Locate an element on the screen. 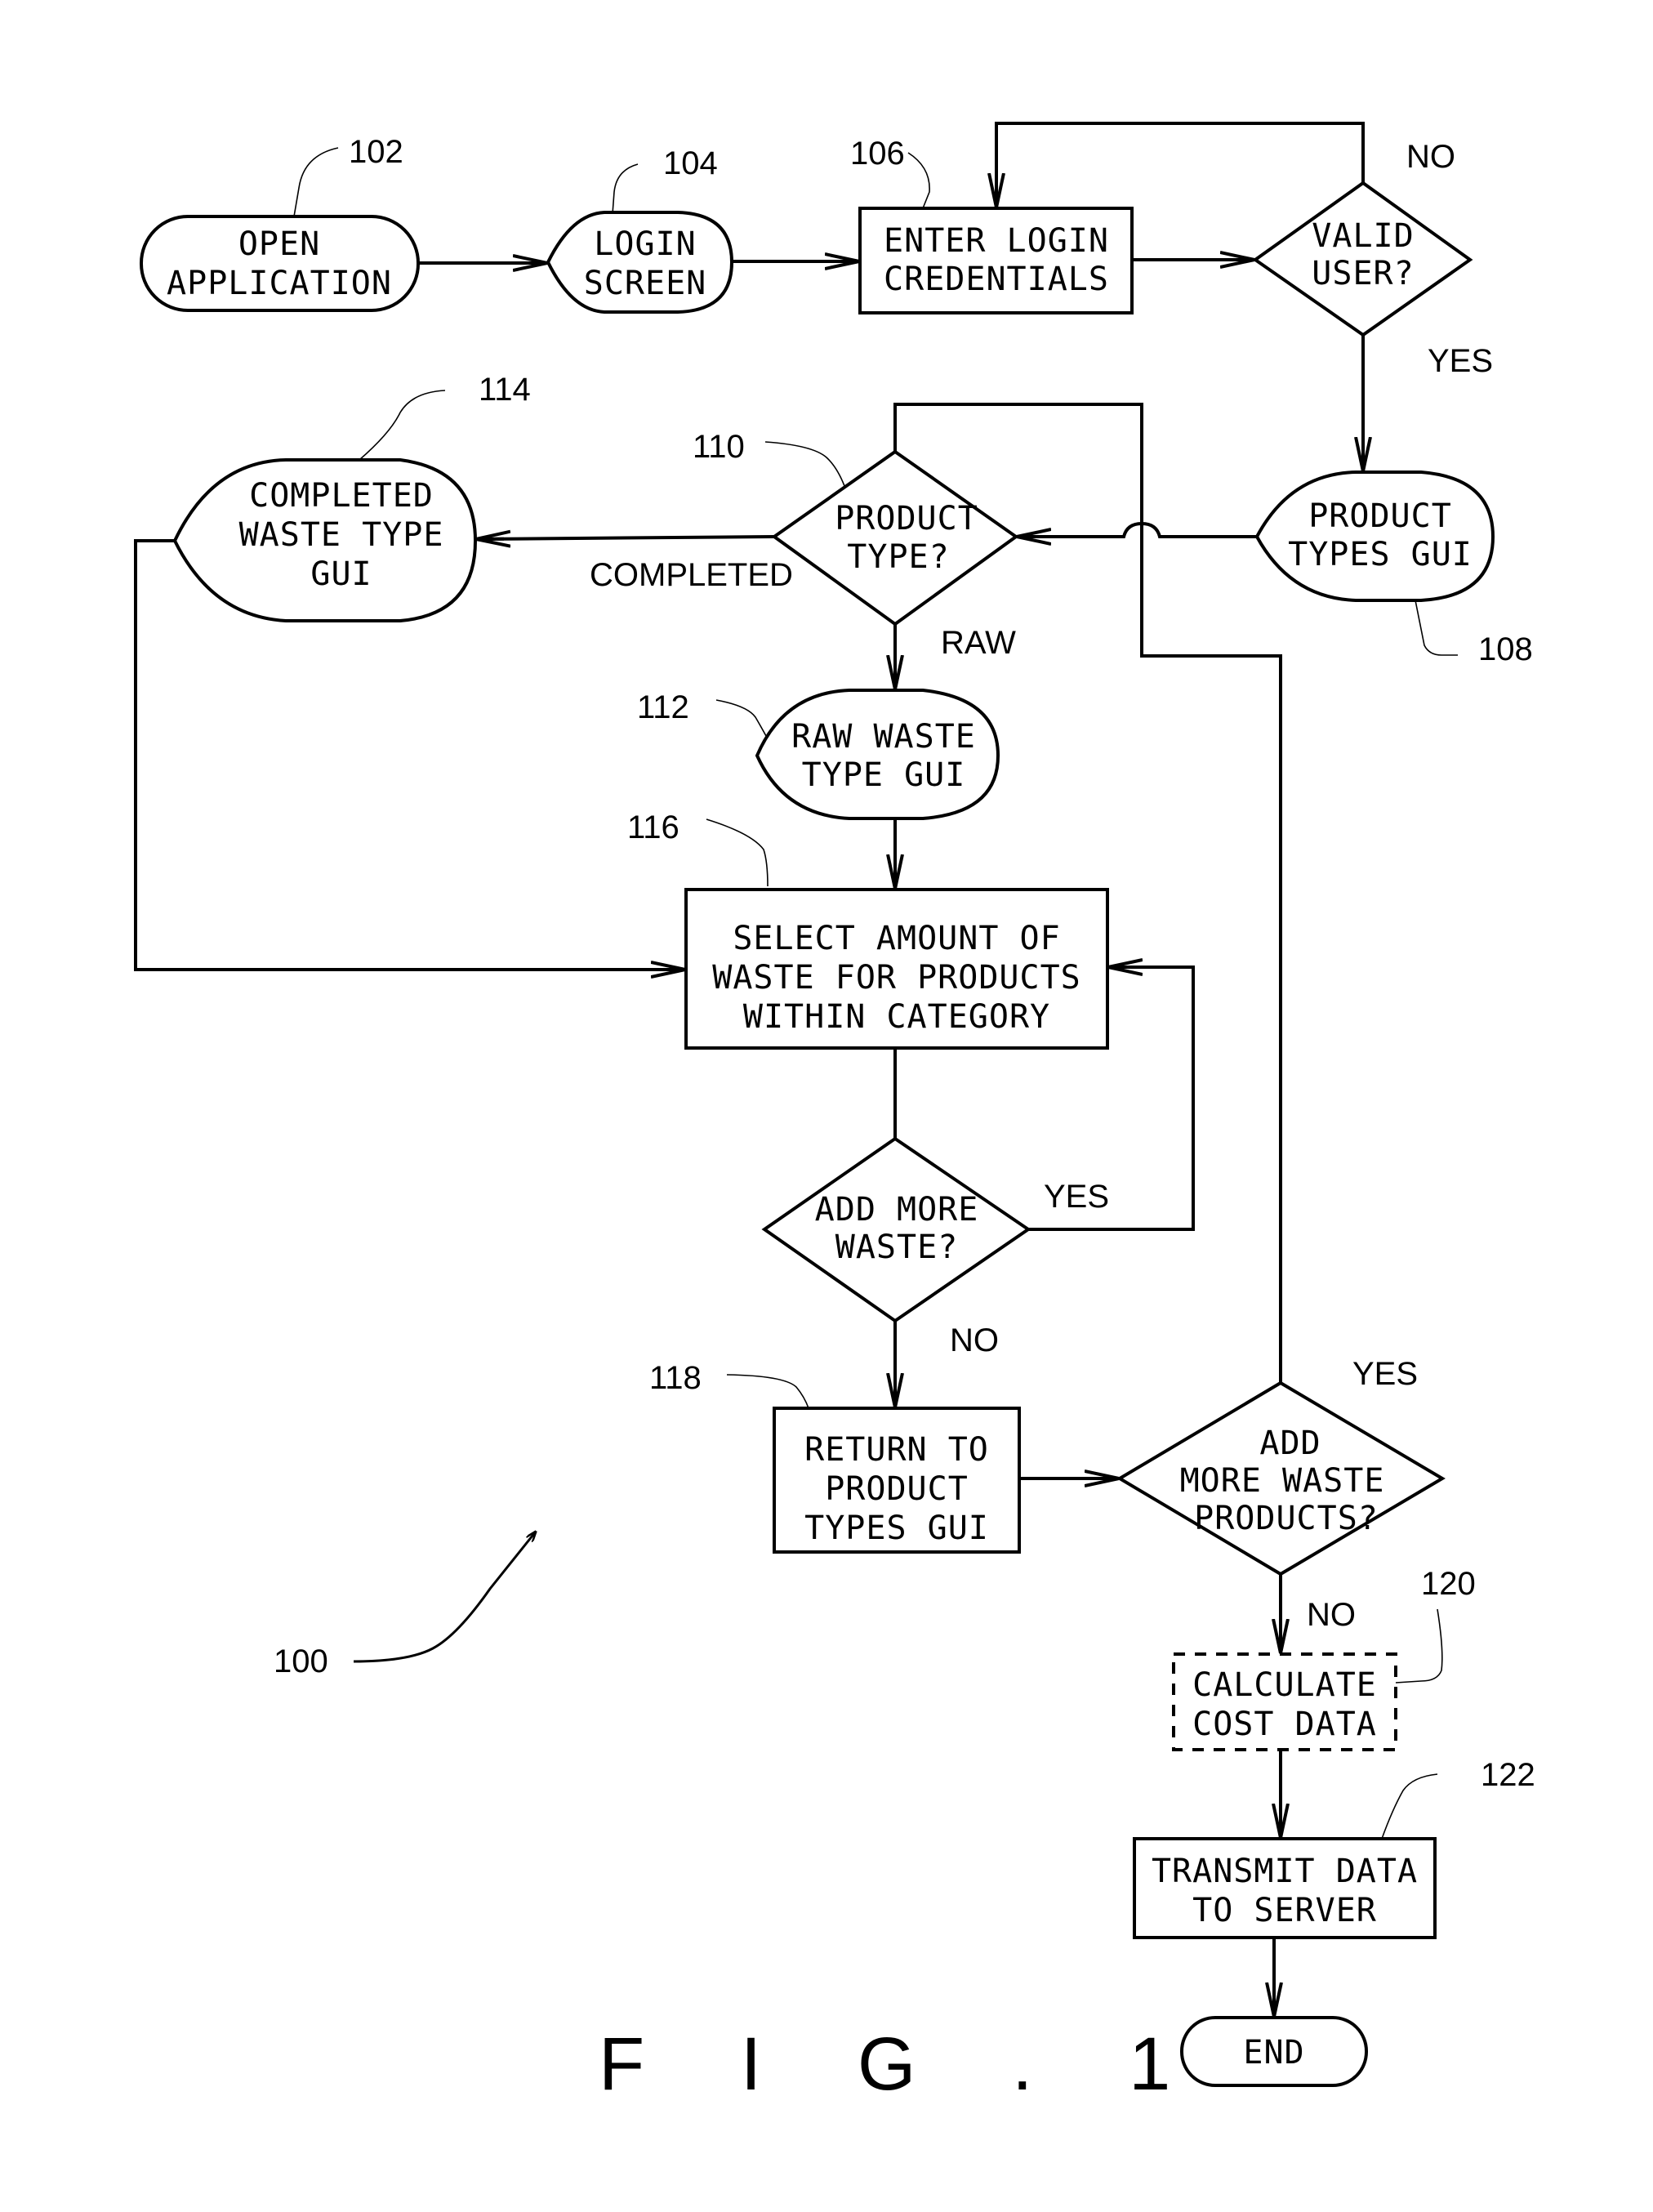 The image size is (1653, 2212). node-label: WASTE TYPE is located at coordinates (341, 535).